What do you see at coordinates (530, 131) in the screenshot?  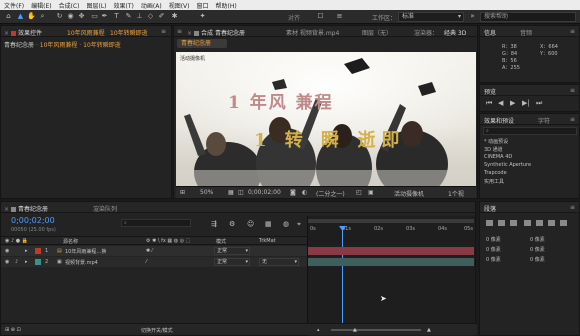 I see `effects-search-input: ⌕` at bounding box center [530, 131].